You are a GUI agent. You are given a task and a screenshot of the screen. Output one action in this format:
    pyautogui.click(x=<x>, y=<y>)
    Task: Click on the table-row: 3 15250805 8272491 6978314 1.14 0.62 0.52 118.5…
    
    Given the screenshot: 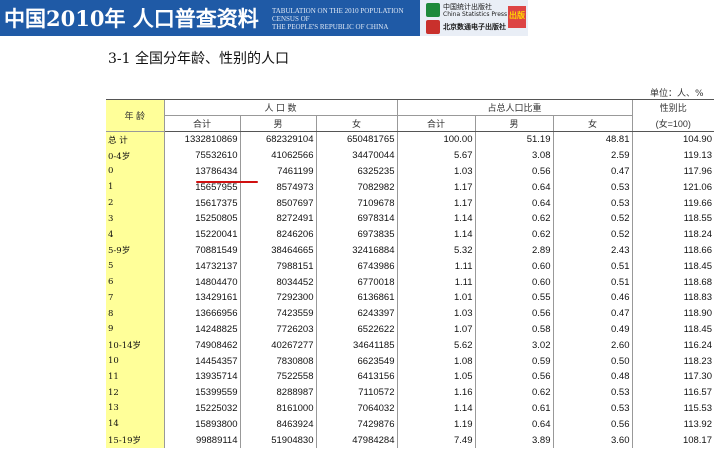 What is the action you would take?
    pyautogui.click(x=410, y=218)
    